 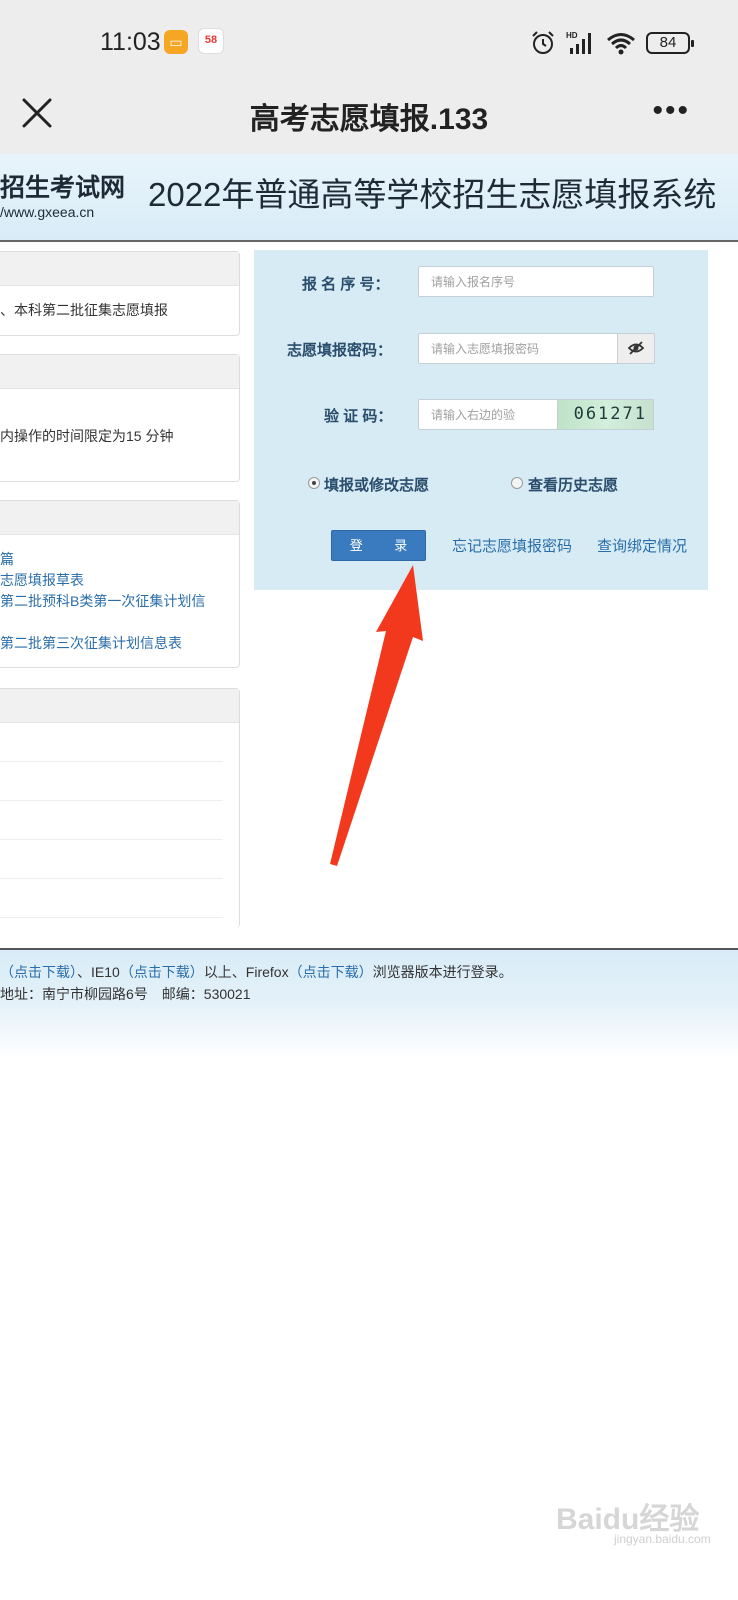 What do you see at coordinates (119, 559) in the screenshot?
I see `link-item: 篇` at bounding box center [119, 559].